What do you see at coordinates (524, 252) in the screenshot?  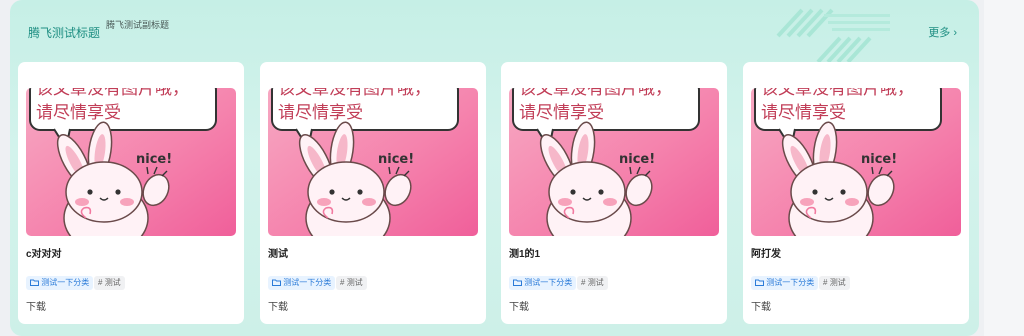 I see `card-title: 测1的1` at bounding box center [524, 252].